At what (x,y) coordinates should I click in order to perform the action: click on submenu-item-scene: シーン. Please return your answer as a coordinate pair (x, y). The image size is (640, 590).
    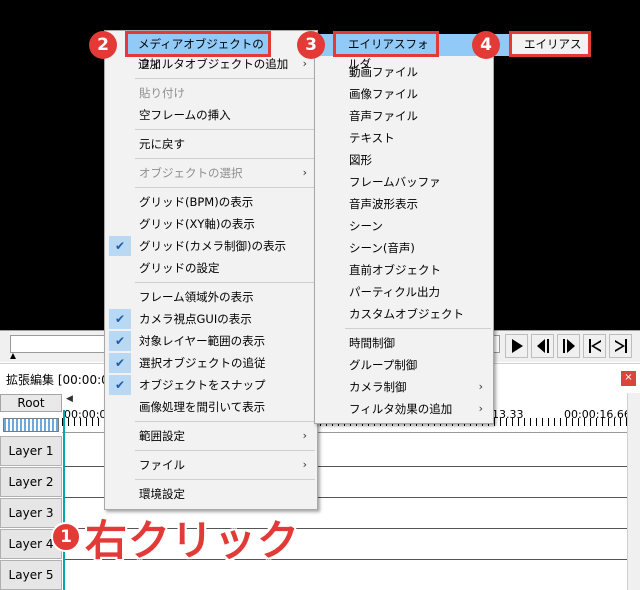
    Looking at the image, I should click on (404, 226).